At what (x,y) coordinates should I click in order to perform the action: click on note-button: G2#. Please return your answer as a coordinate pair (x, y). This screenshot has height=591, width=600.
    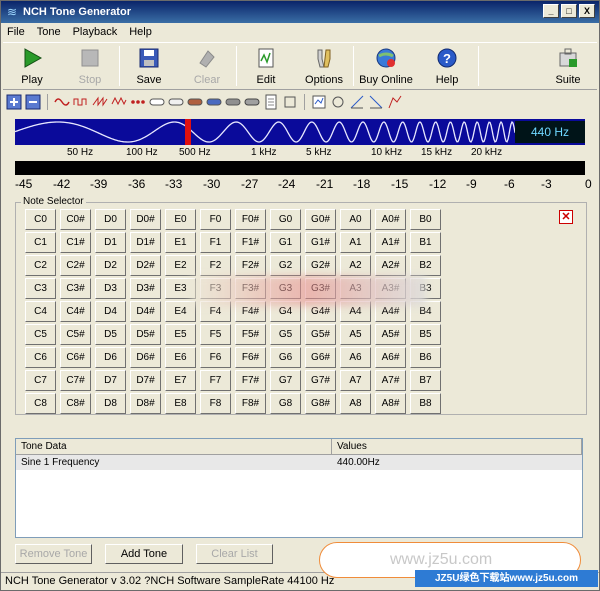
    Looking at the image, I should click on (320, 265).